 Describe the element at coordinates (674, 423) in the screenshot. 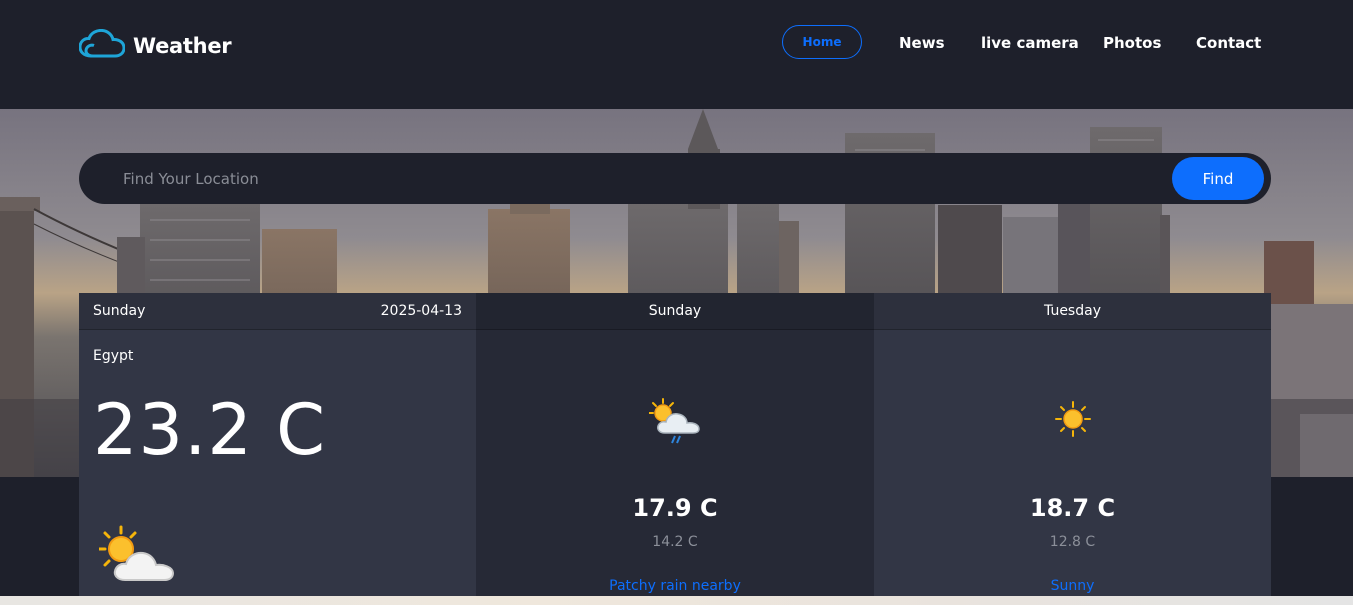

I see `patchy-rain-icon` at that location.